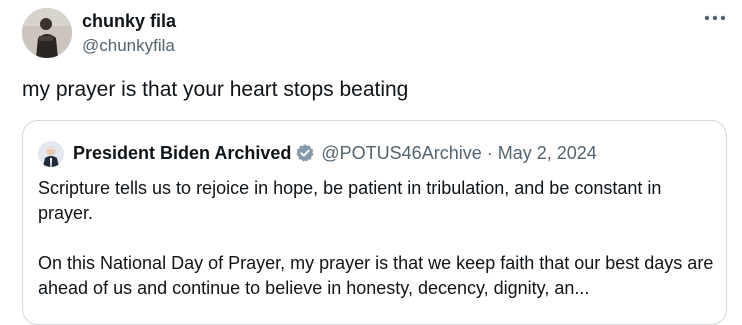 Image resolution: width=742 pixels, height=325 pixels. I want to click on author-handle: @chunkyfila, so click(128, 46).